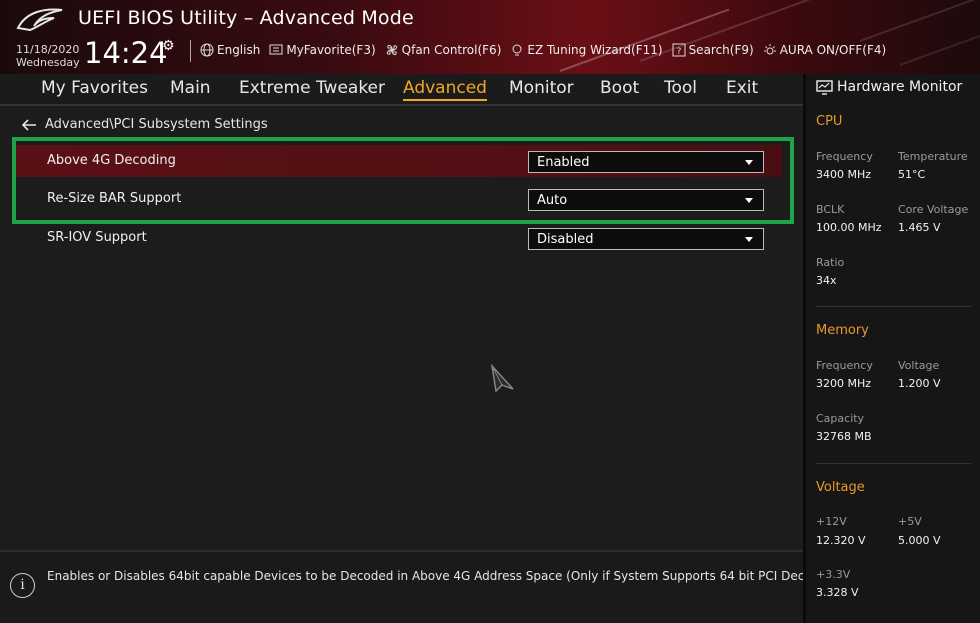  What do you see at coordinates (399, 199) in the screenshot?
I see `setting-row-resize-bar-support: Re-Size BAR Support Auto` at bounding box center [399, 199].